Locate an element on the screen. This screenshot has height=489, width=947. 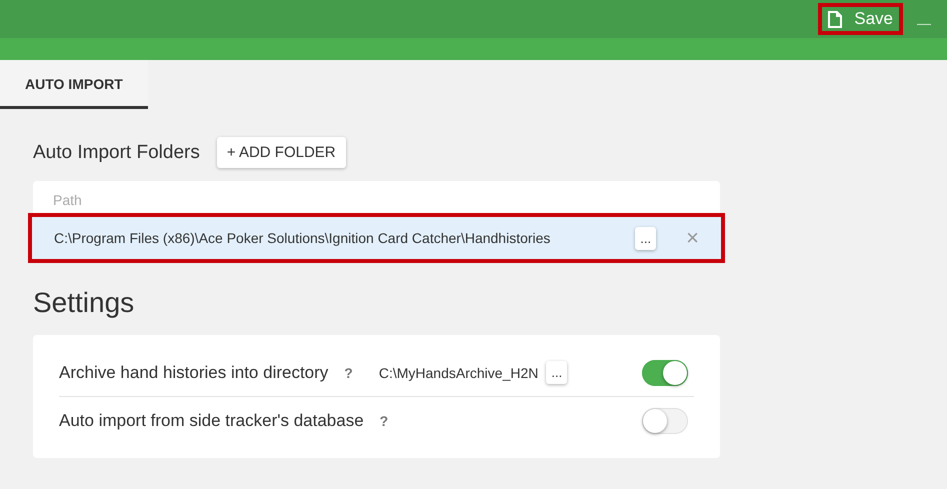
add-folder-button: + ADD FOLDER is located at coordinates (281, 152).